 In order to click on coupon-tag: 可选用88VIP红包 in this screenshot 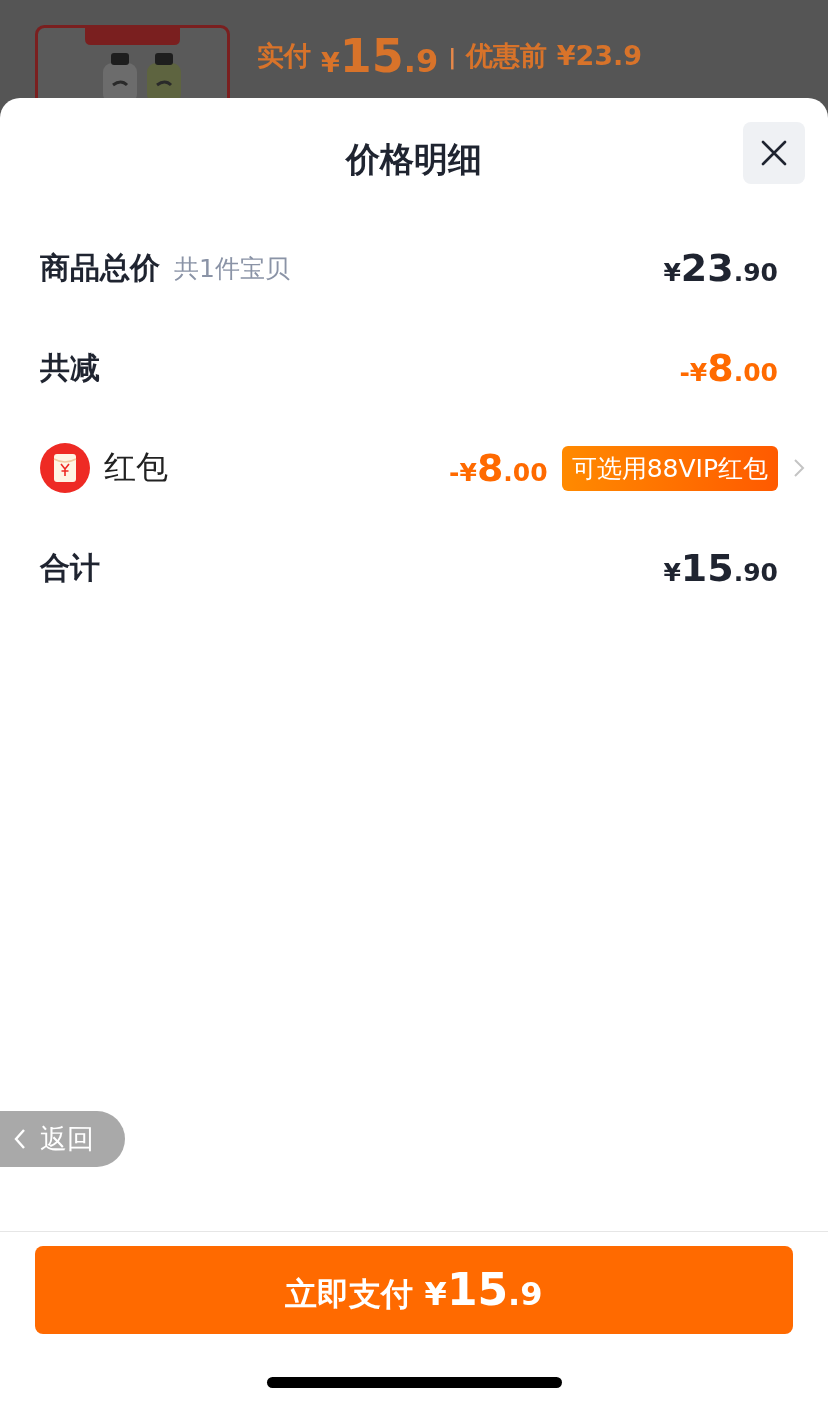, I will do `click(669, 468)`.